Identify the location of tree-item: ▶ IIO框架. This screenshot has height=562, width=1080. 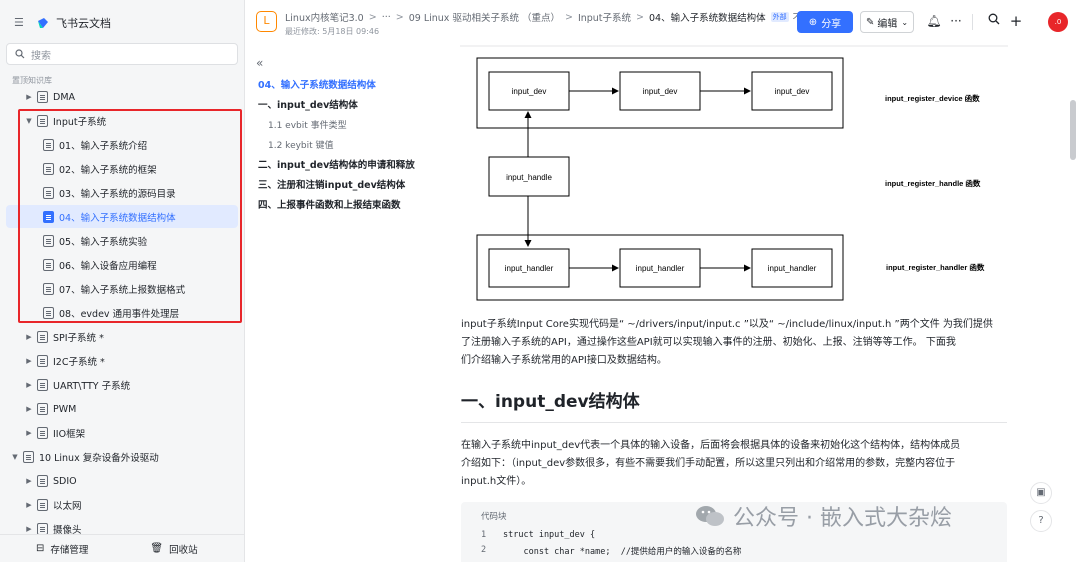
(122, 433).